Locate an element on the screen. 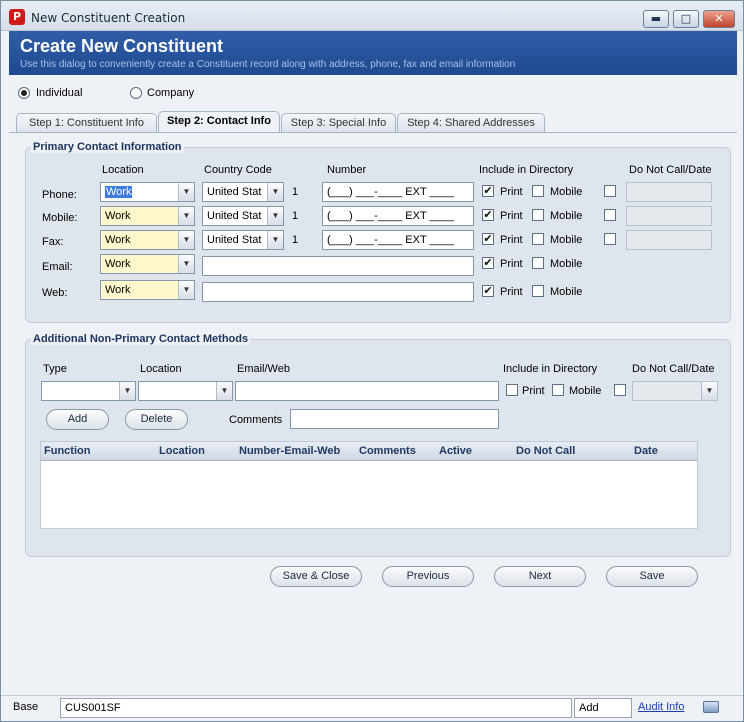 This screenshot has height=722, width=744. tab-constituent-info: Step 1: Constituent Info is located at coordinates (86, 122).